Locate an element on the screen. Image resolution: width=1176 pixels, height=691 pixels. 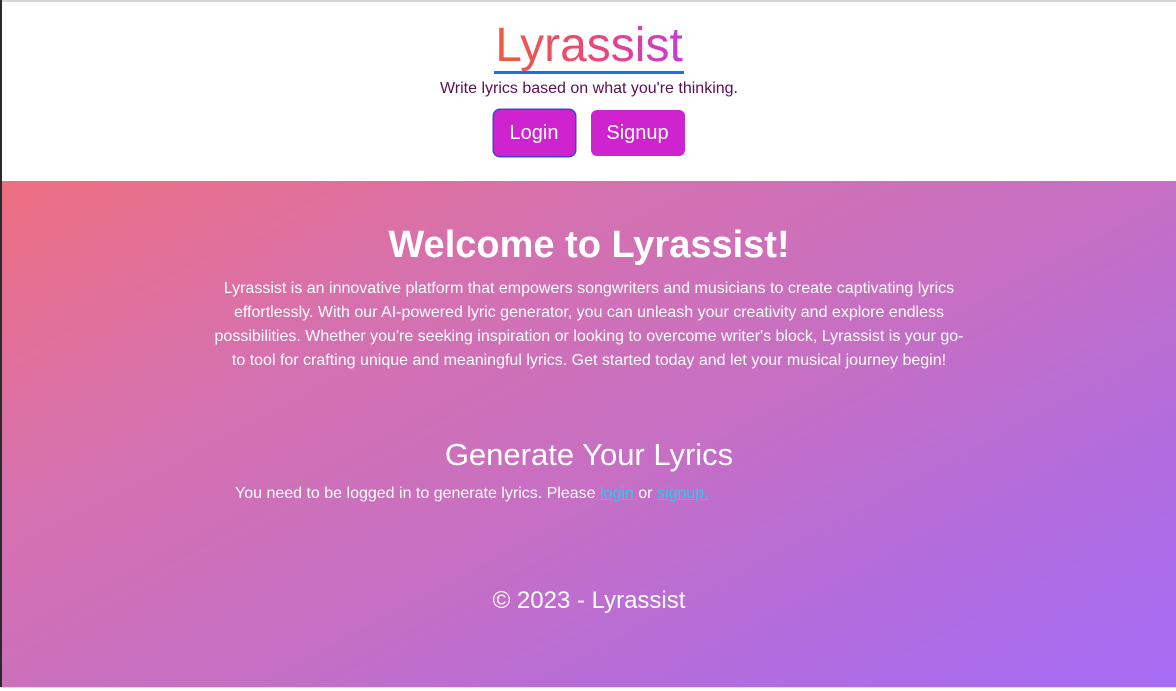
brand-link: Lyrassist is located at coordinates (589, 47).